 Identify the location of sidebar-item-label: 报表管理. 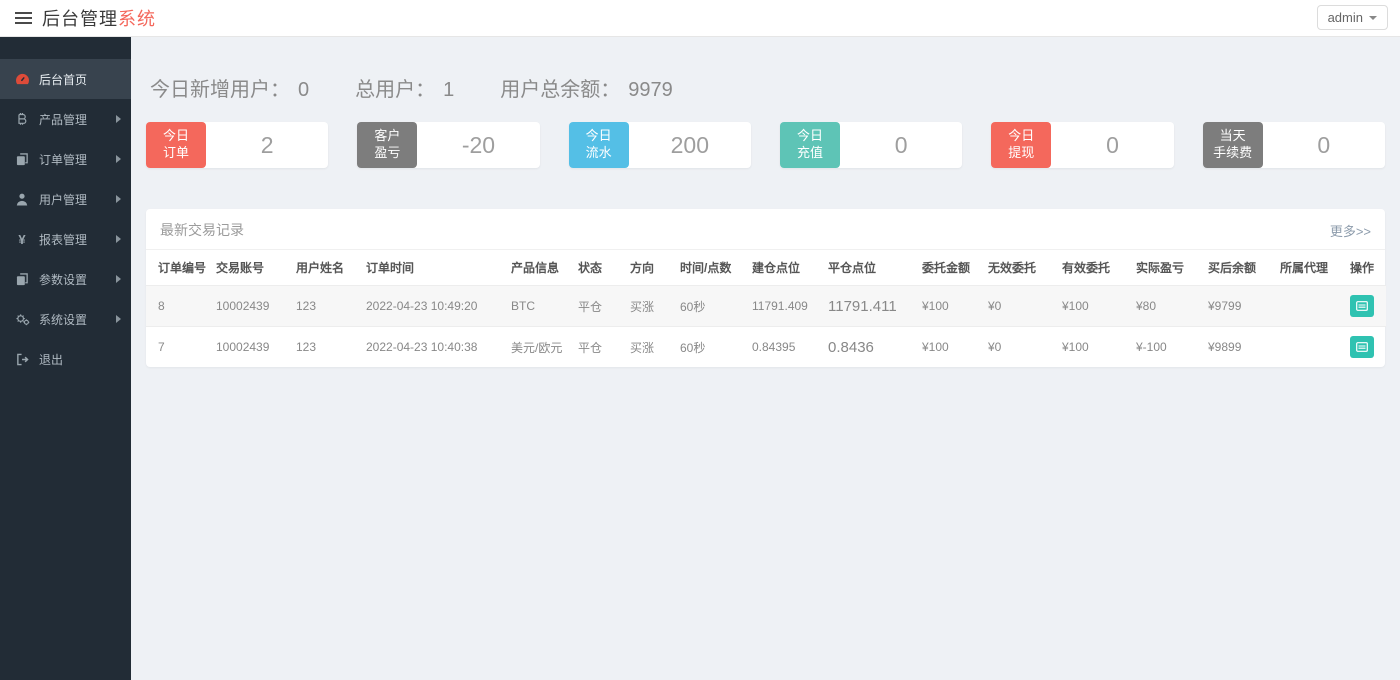
(63, 239).